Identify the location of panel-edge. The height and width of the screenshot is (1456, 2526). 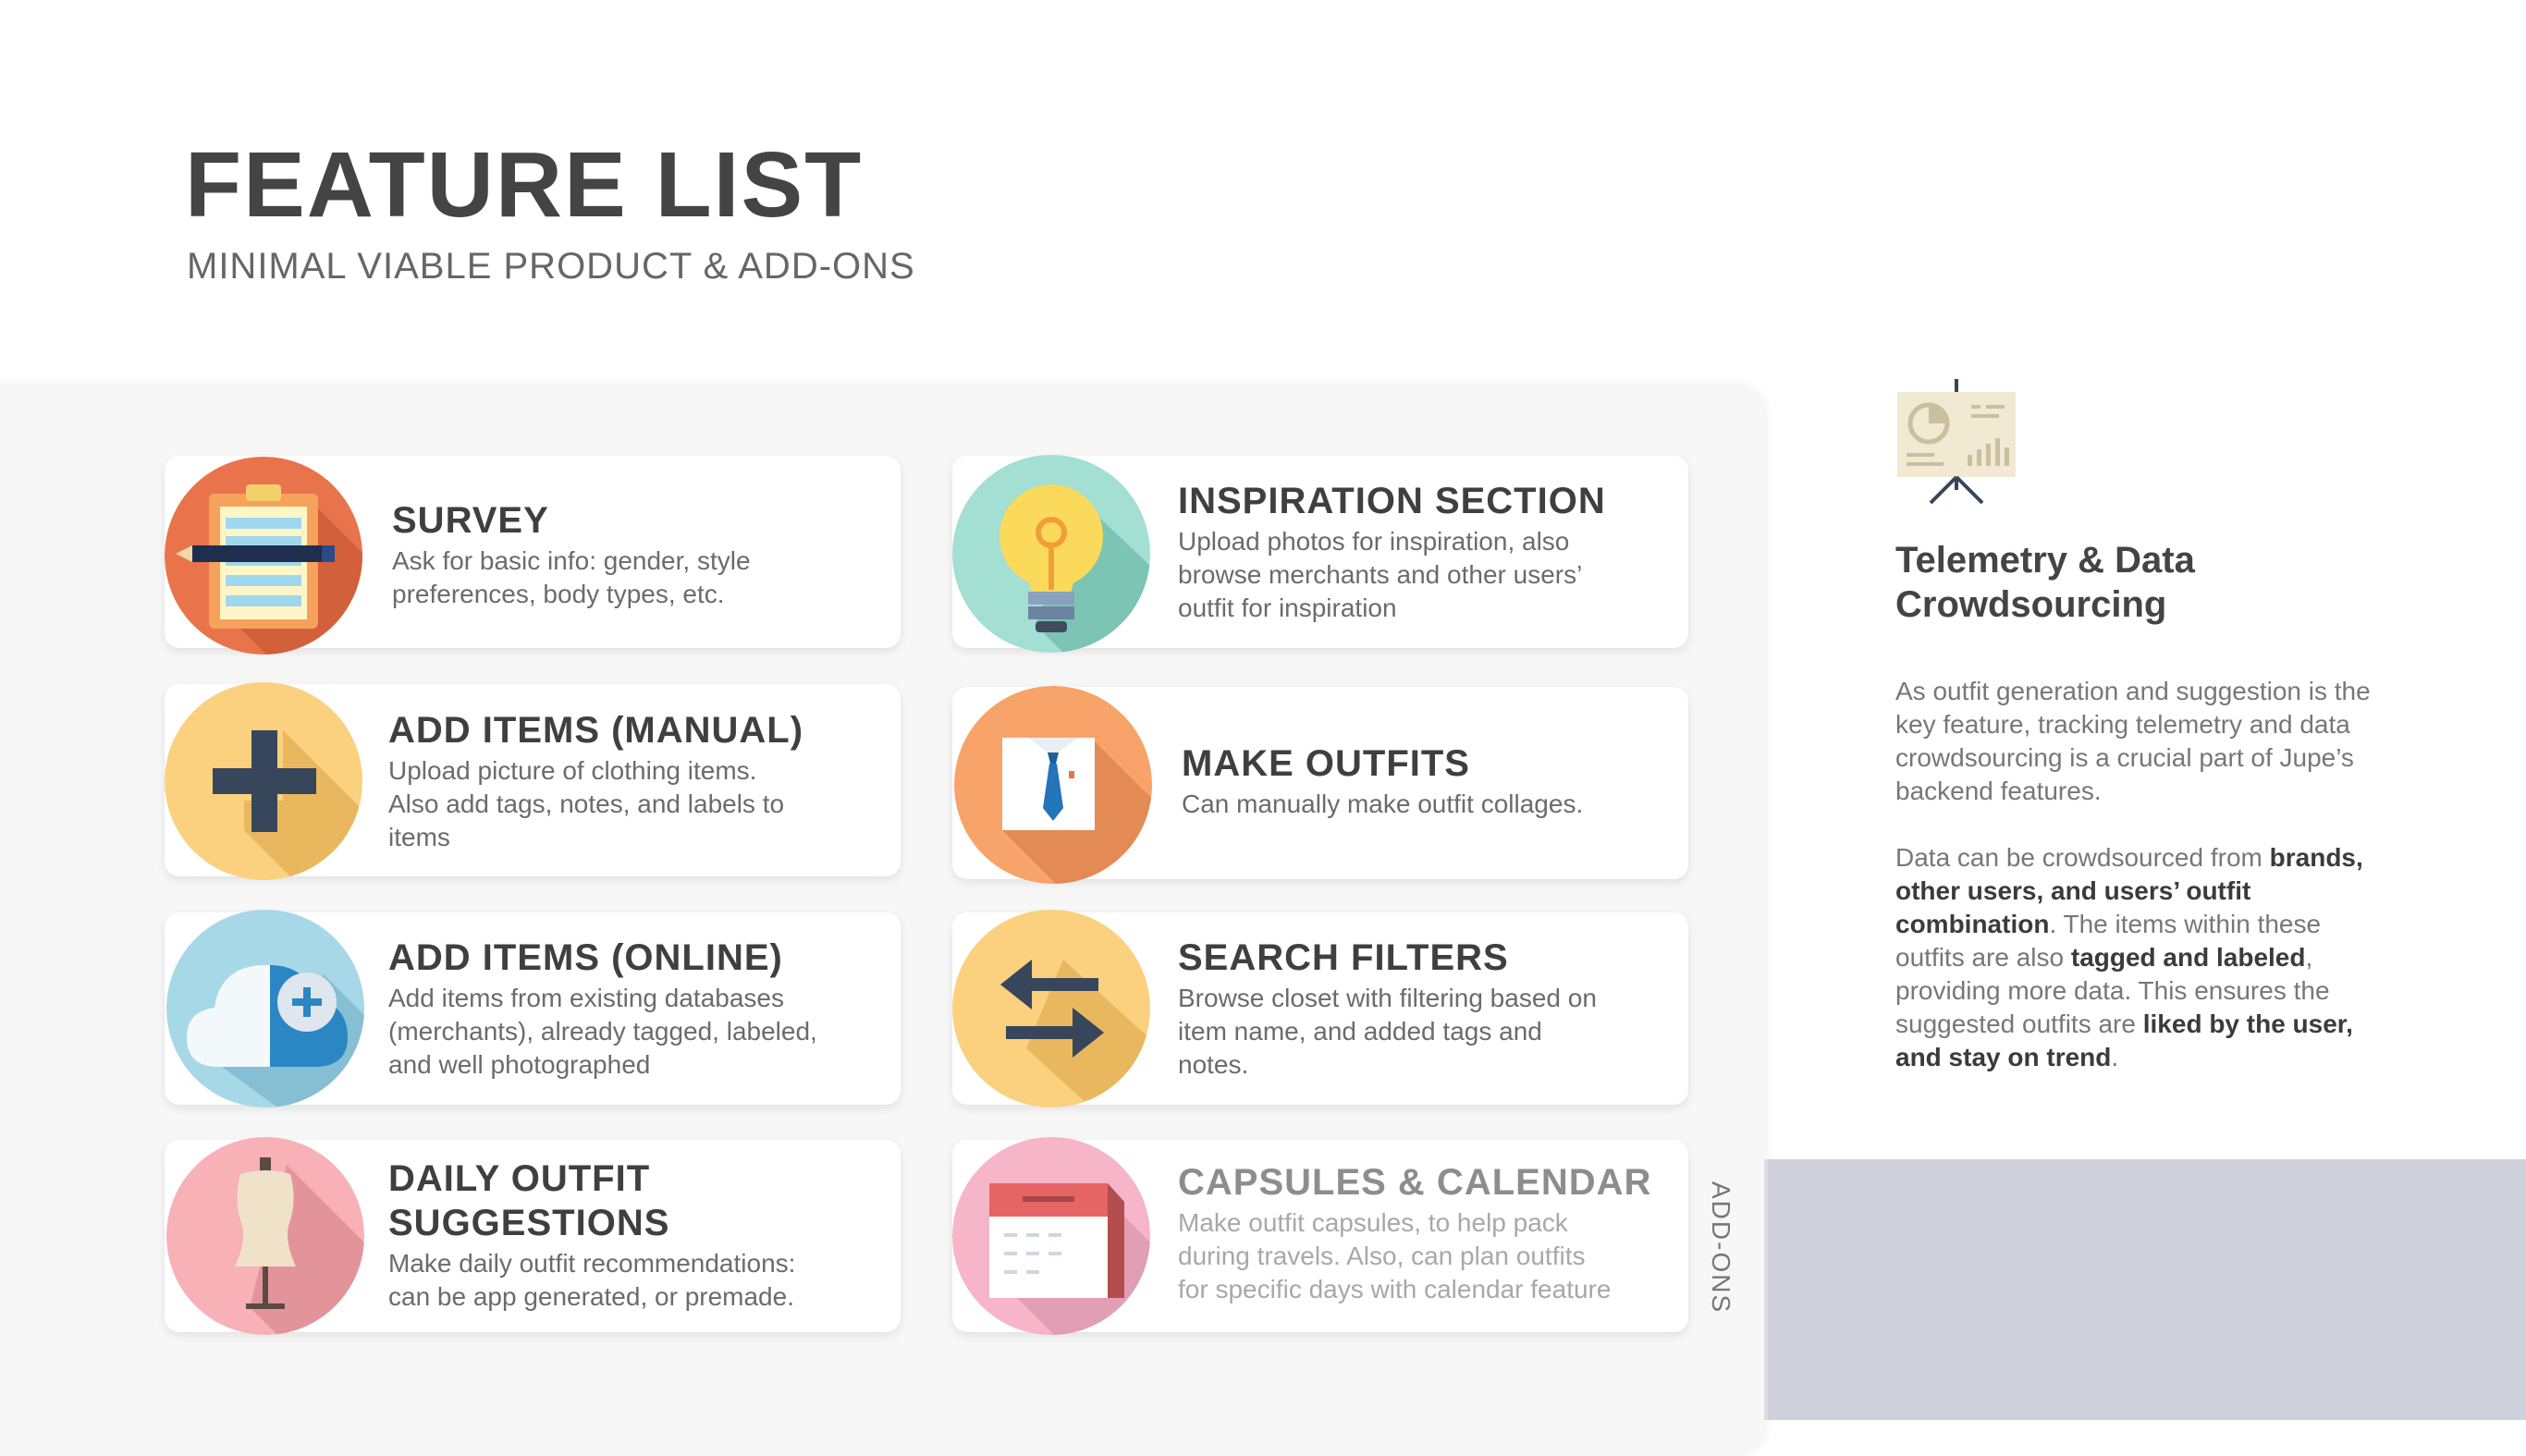
(1766, 1289).